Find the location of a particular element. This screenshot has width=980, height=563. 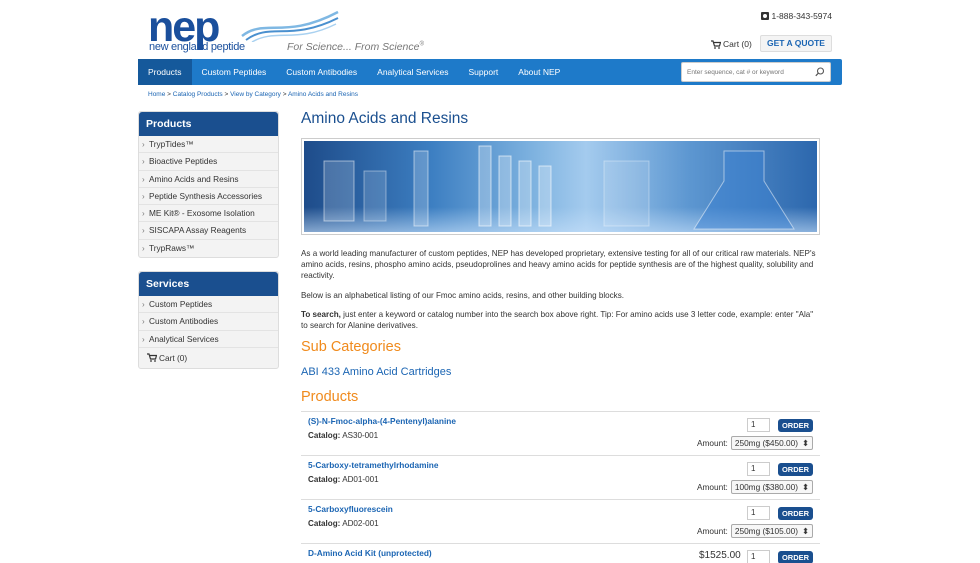

header-cart-label: Cart (0) is located at coordinates (737, 44).